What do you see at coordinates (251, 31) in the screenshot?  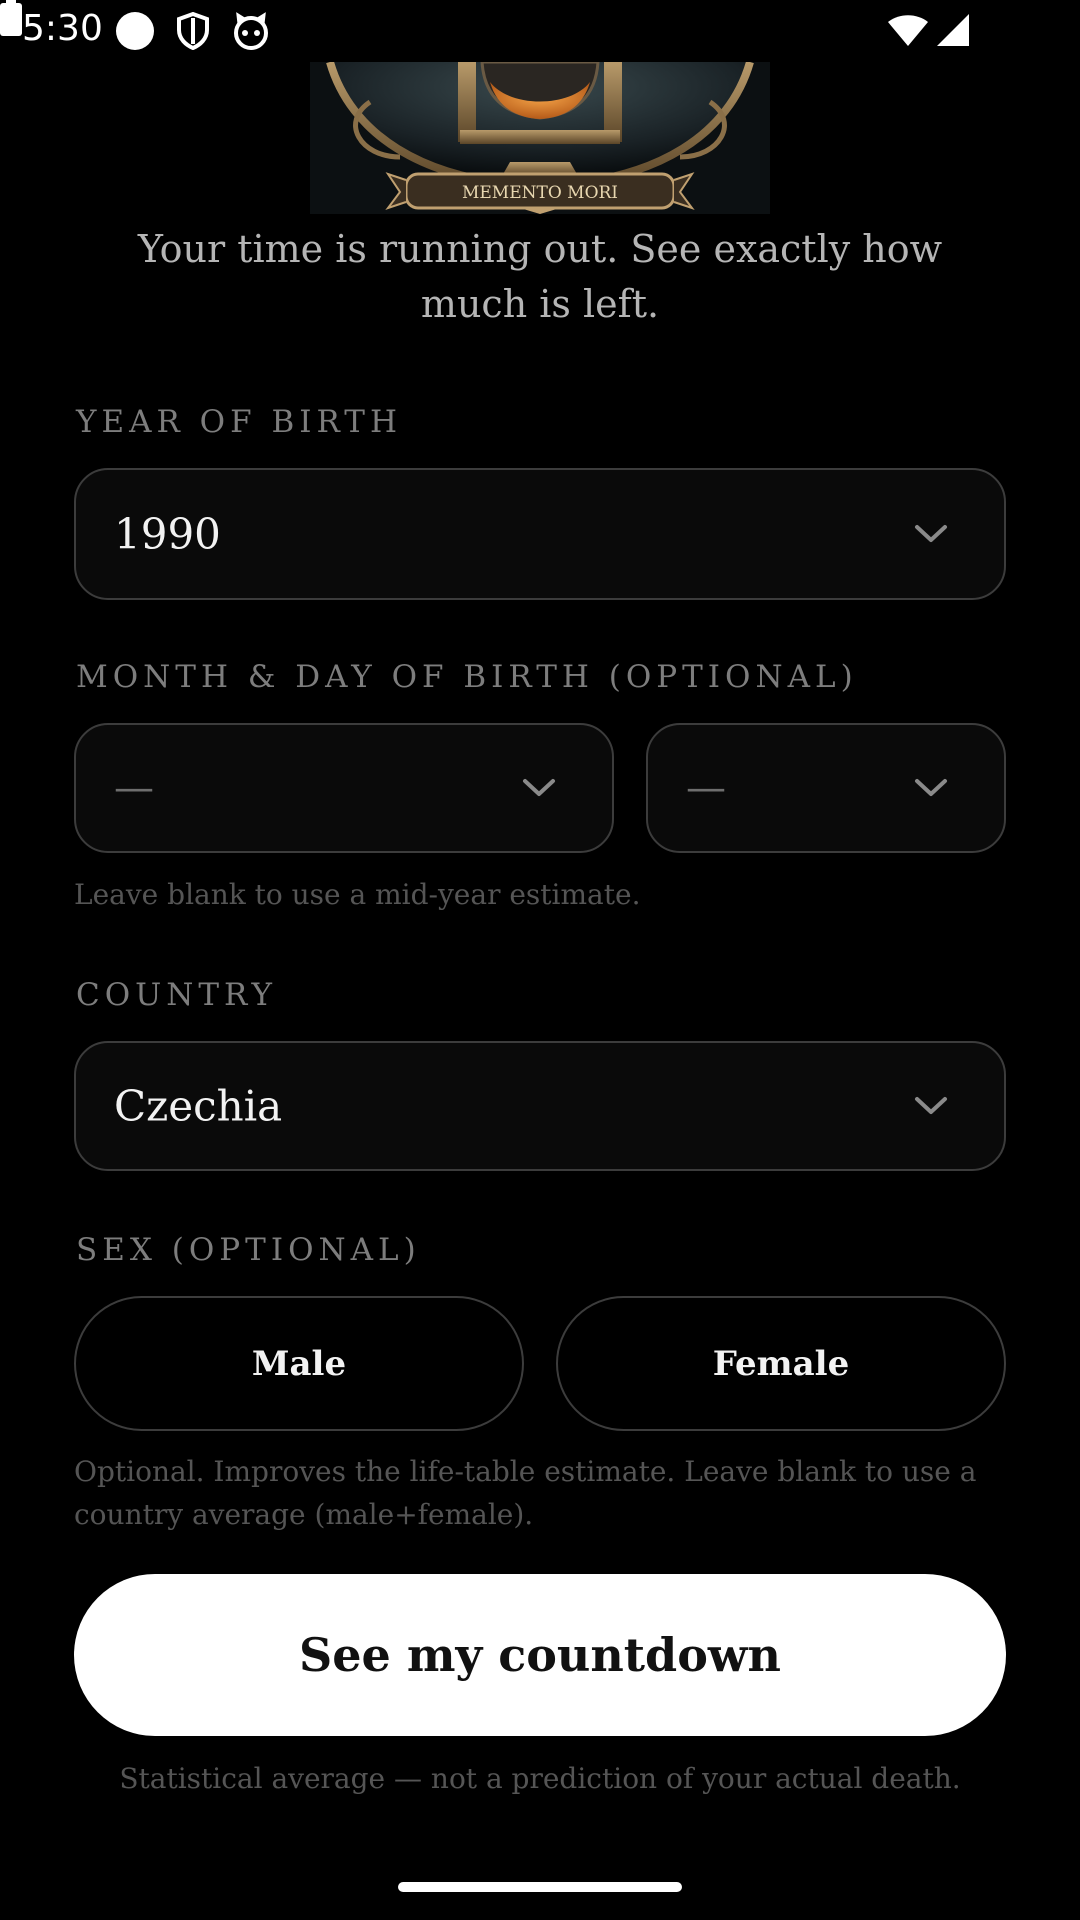 I see `cat-icon` at bounding box center [251, 31].